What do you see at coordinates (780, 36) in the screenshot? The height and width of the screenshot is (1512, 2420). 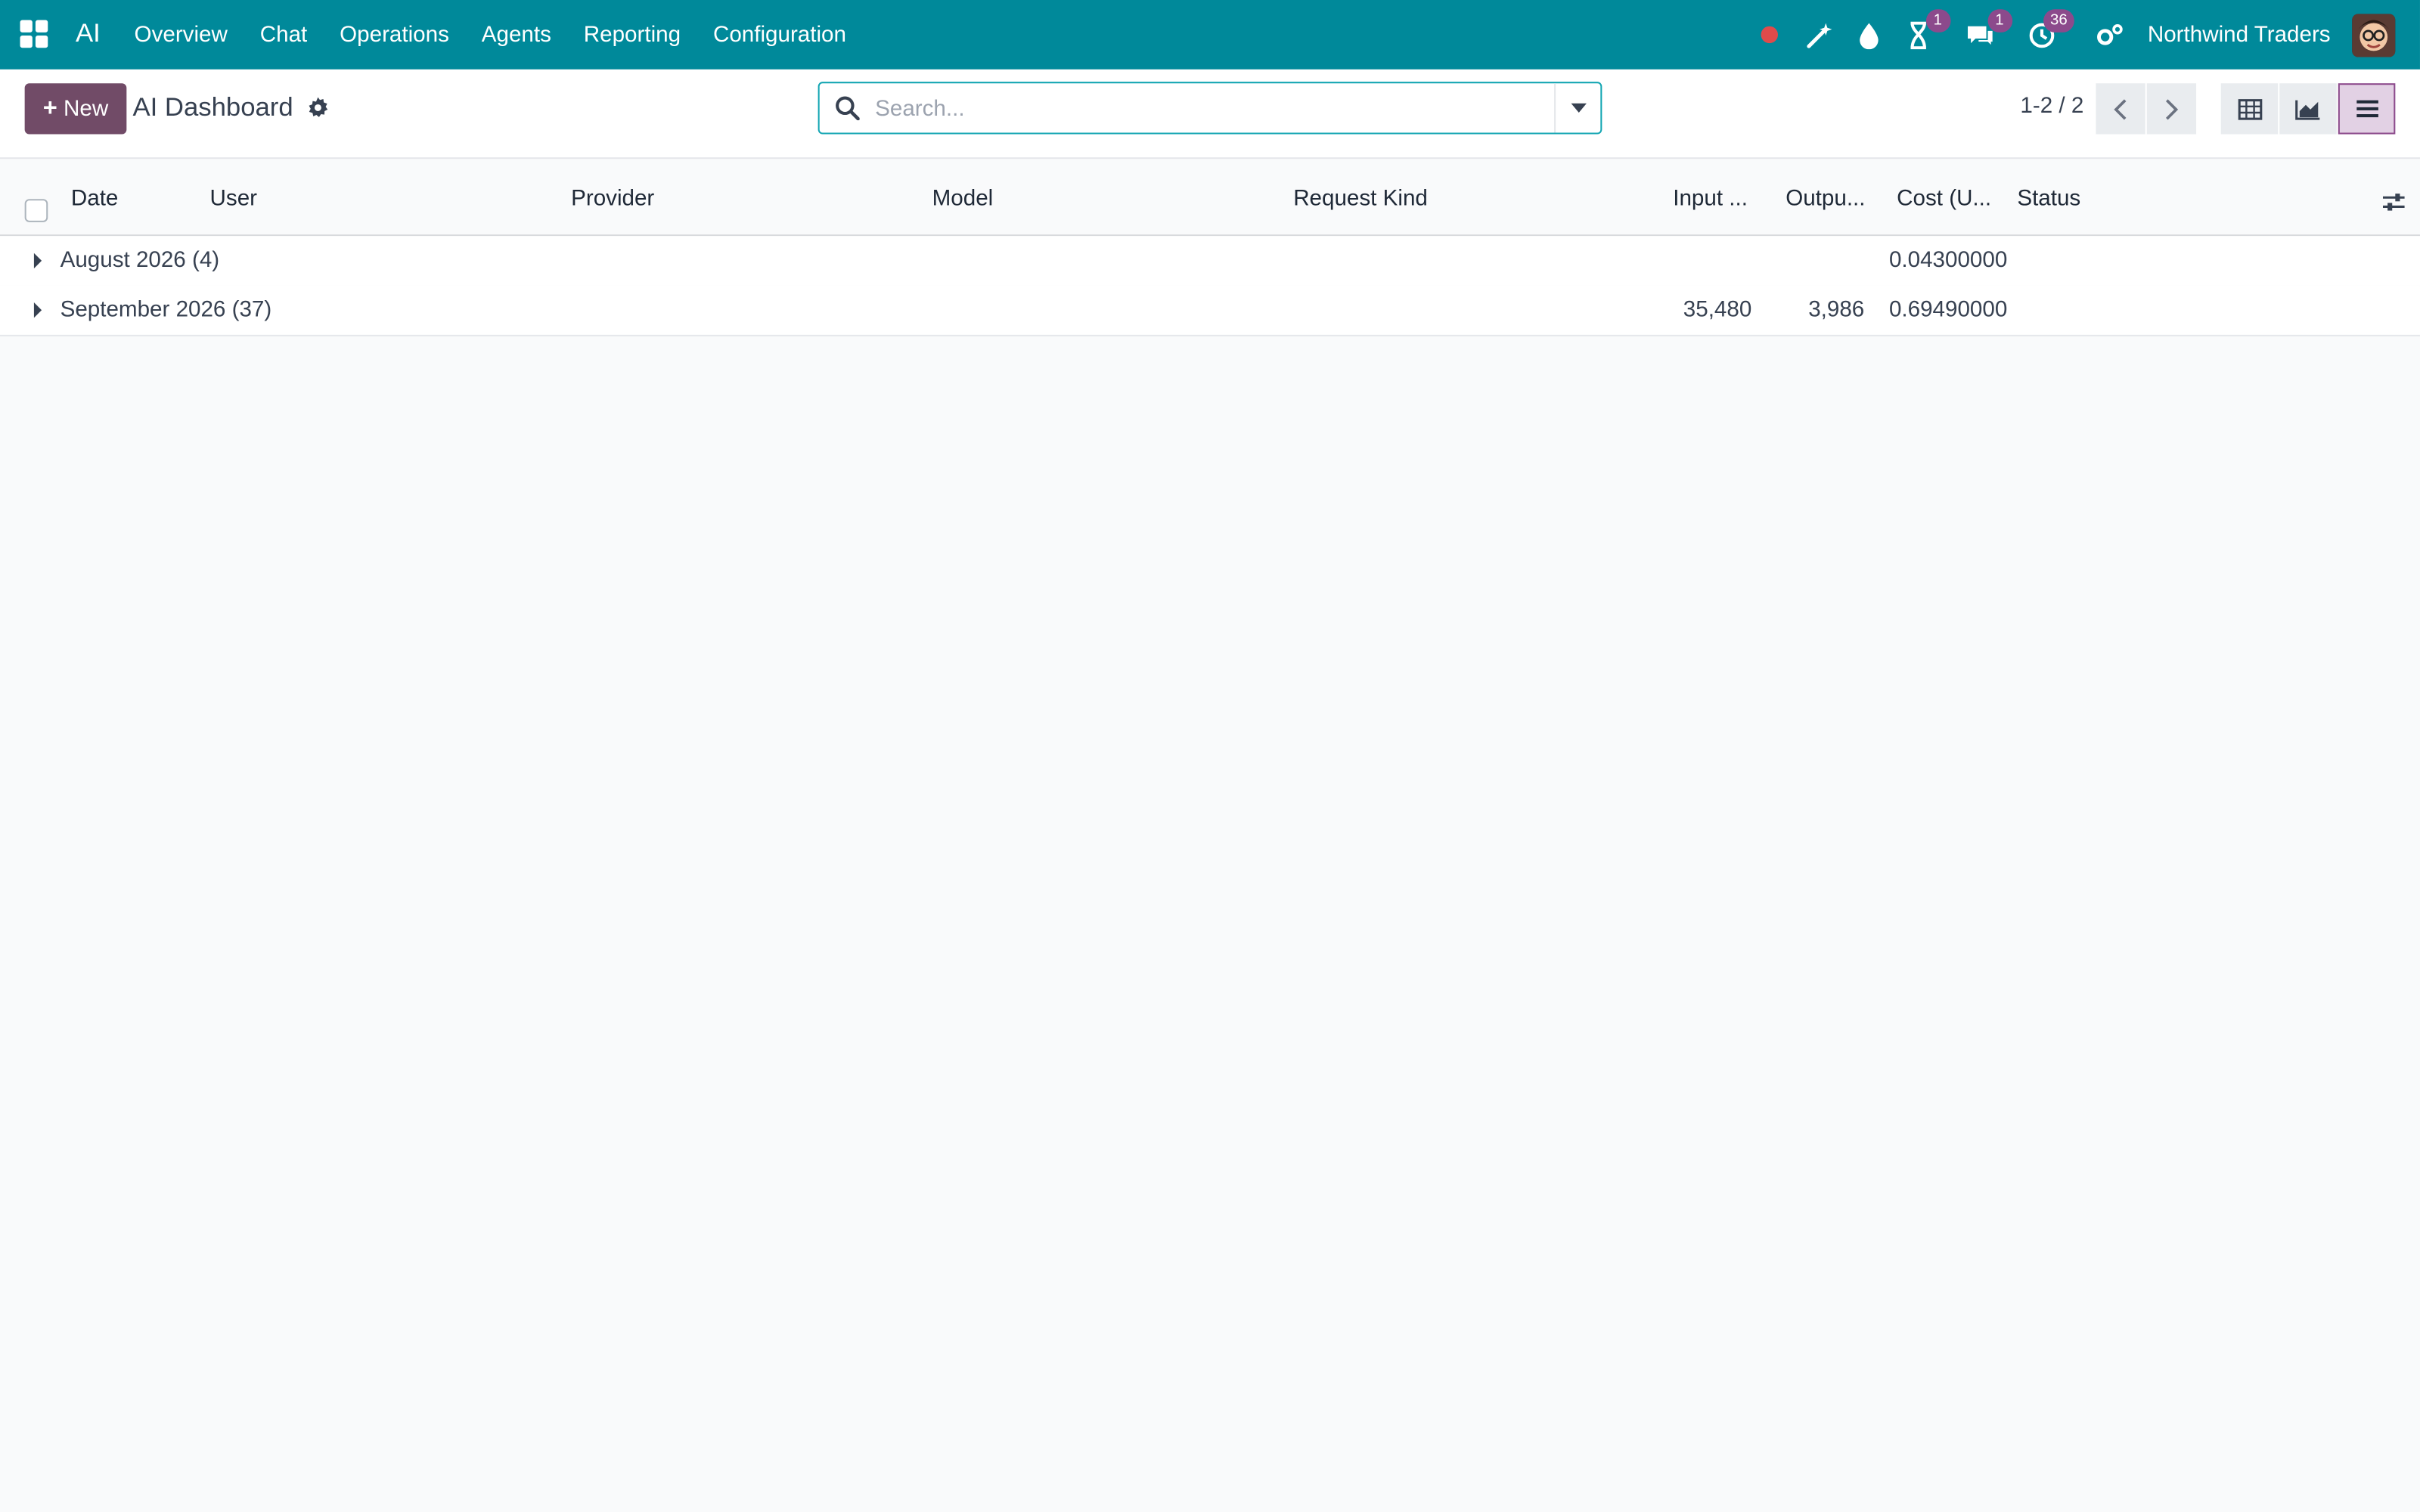 I see `menu-configuration: Configuration` at bounding box center [780, 36].